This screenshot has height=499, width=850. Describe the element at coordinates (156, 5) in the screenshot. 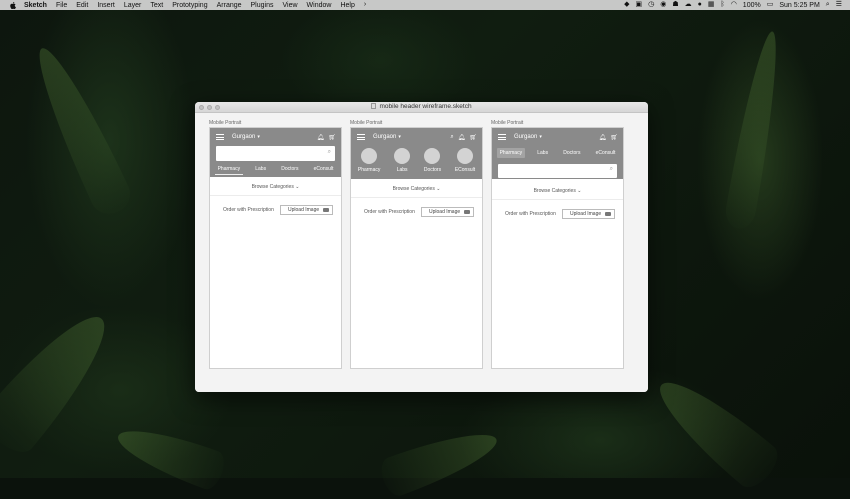

I see `menu-text: Text` at that location.